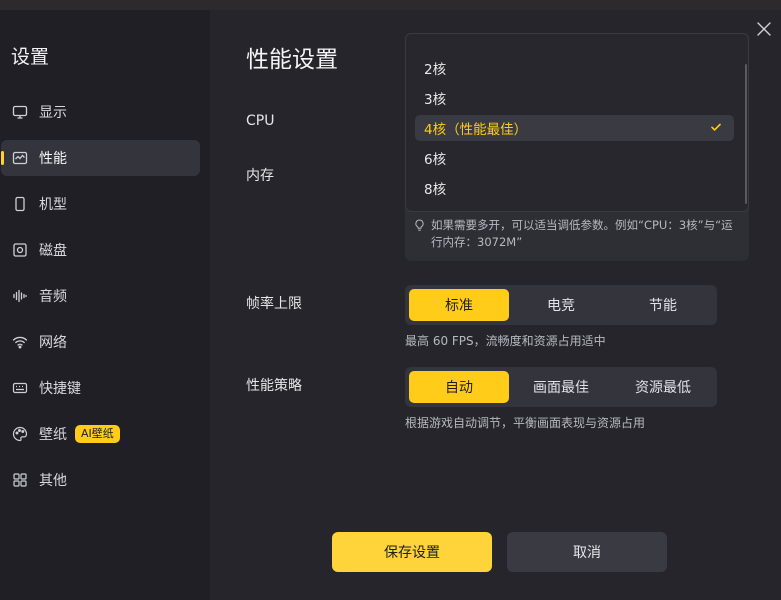 This screenshot has height=600, width=781. Describe the element at coordinates (274, 304) in the screenshot. I see `framerate-label: 帧率上限` at that location.